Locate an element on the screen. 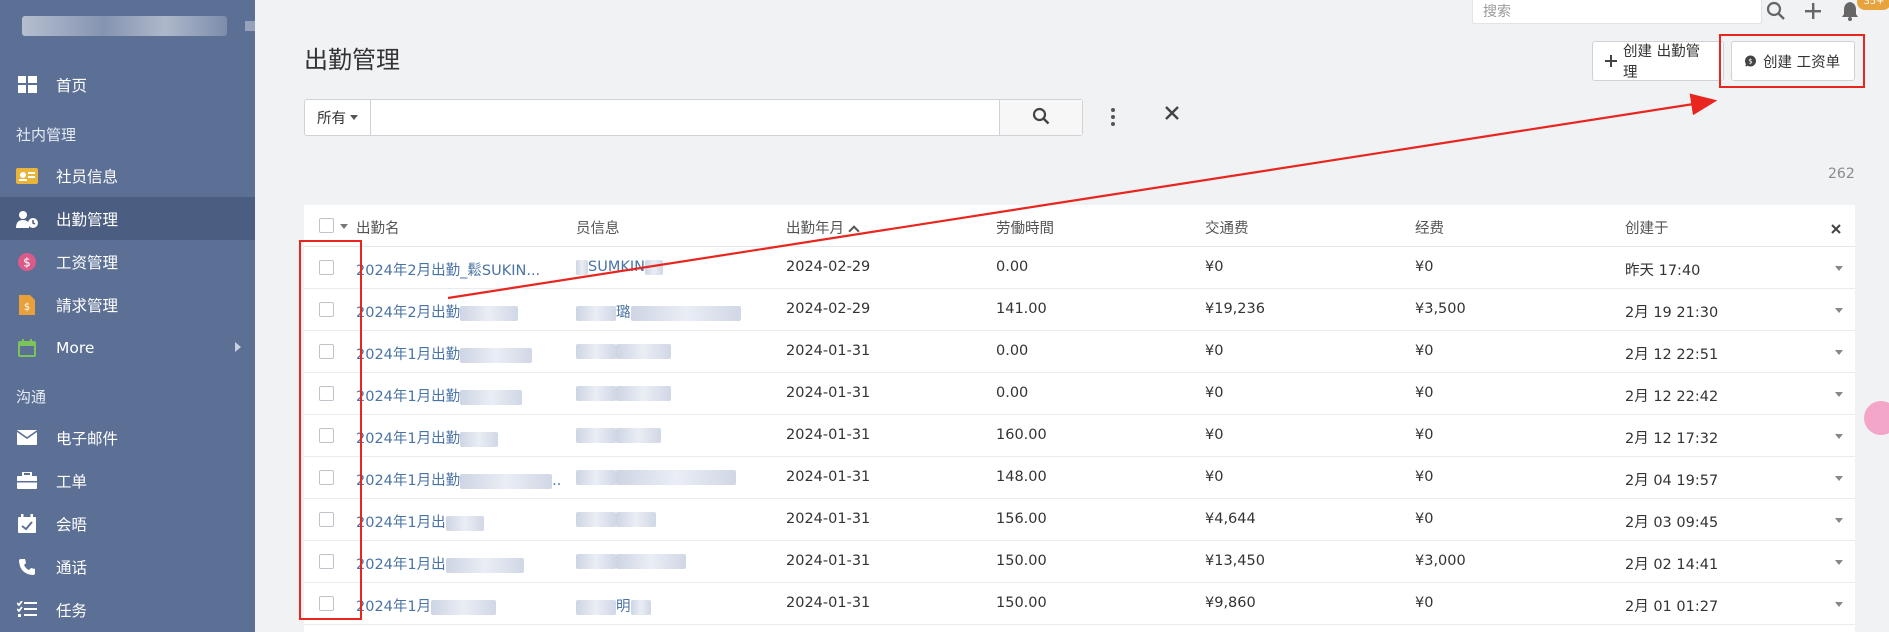 The width and height of the screenshot is (1889, 632). more-options-button is located at coordinates (1113, 117).